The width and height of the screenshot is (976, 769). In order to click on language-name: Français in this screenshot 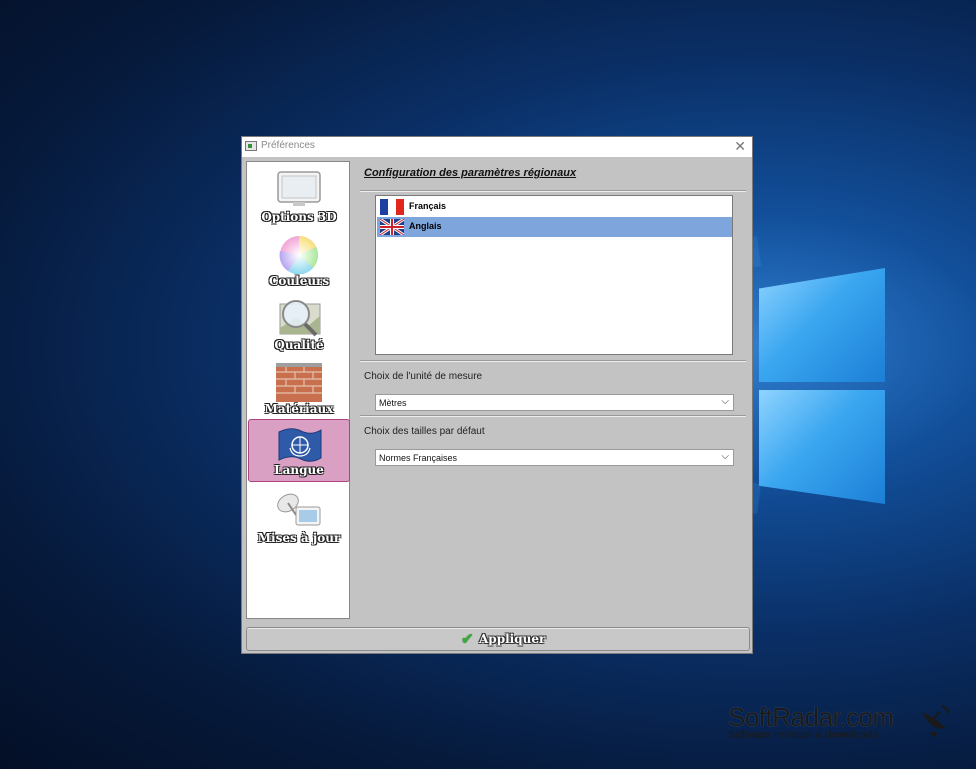, I will do `click(428, 206)`.